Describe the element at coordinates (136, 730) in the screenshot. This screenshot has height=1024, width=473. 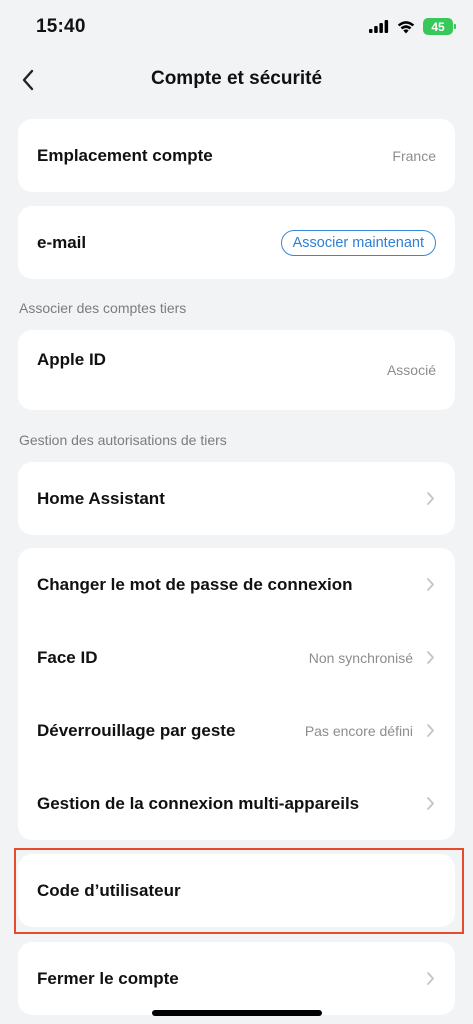
I see `gesture-unlock-label: Déverrouillage par geste` at that location.